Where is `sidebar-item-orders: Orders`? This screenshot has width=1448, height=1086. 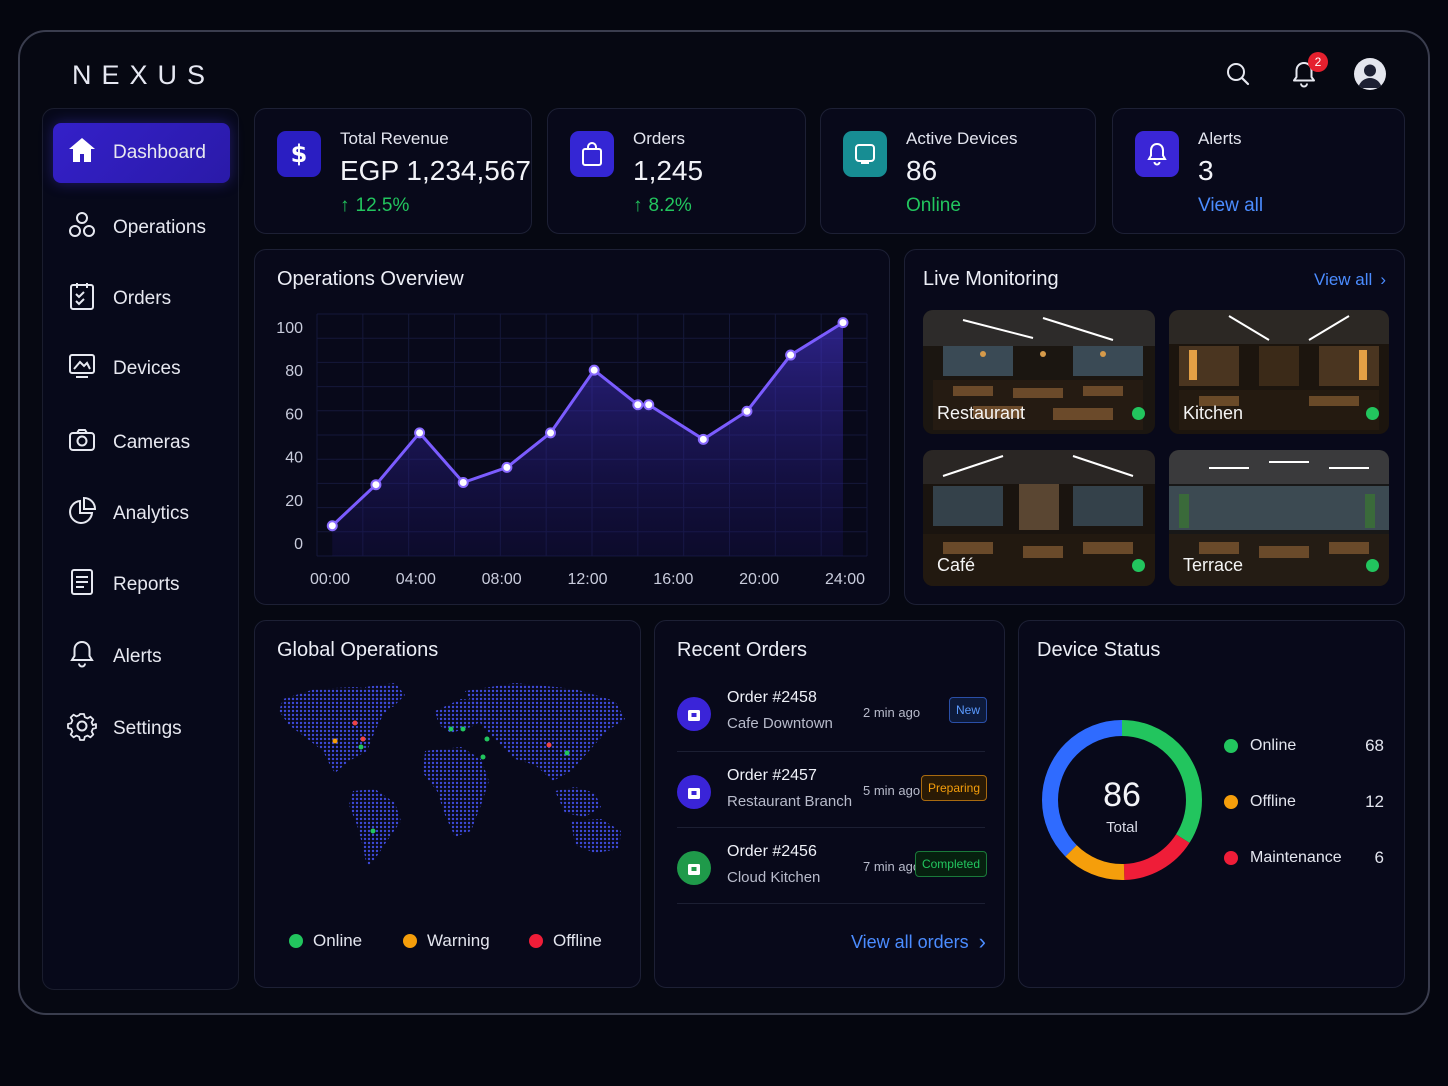 sidebar-item-orders: Orders is located at coordinates (141, 299).